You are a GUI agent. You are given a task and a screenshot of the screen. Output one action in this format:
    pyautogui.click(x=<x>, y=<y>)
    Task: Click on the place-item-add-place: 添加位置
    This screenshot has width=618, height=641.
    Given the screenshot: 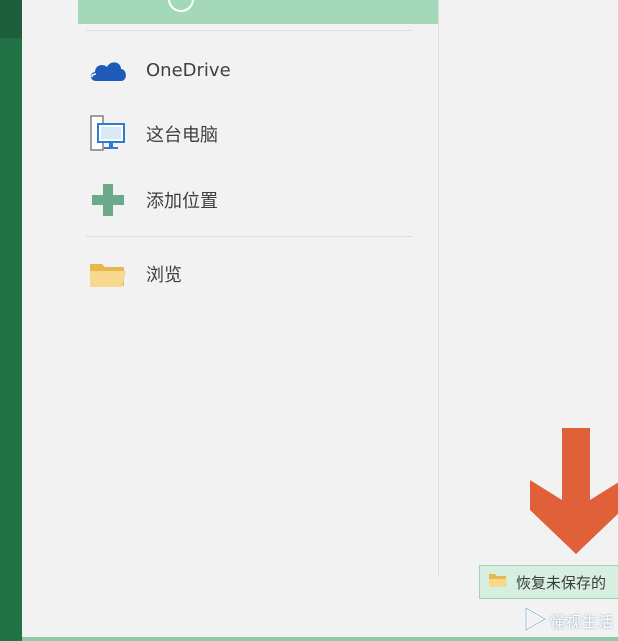 What is the action you would take?
    pyautogui.click(x=258, y=200)
    